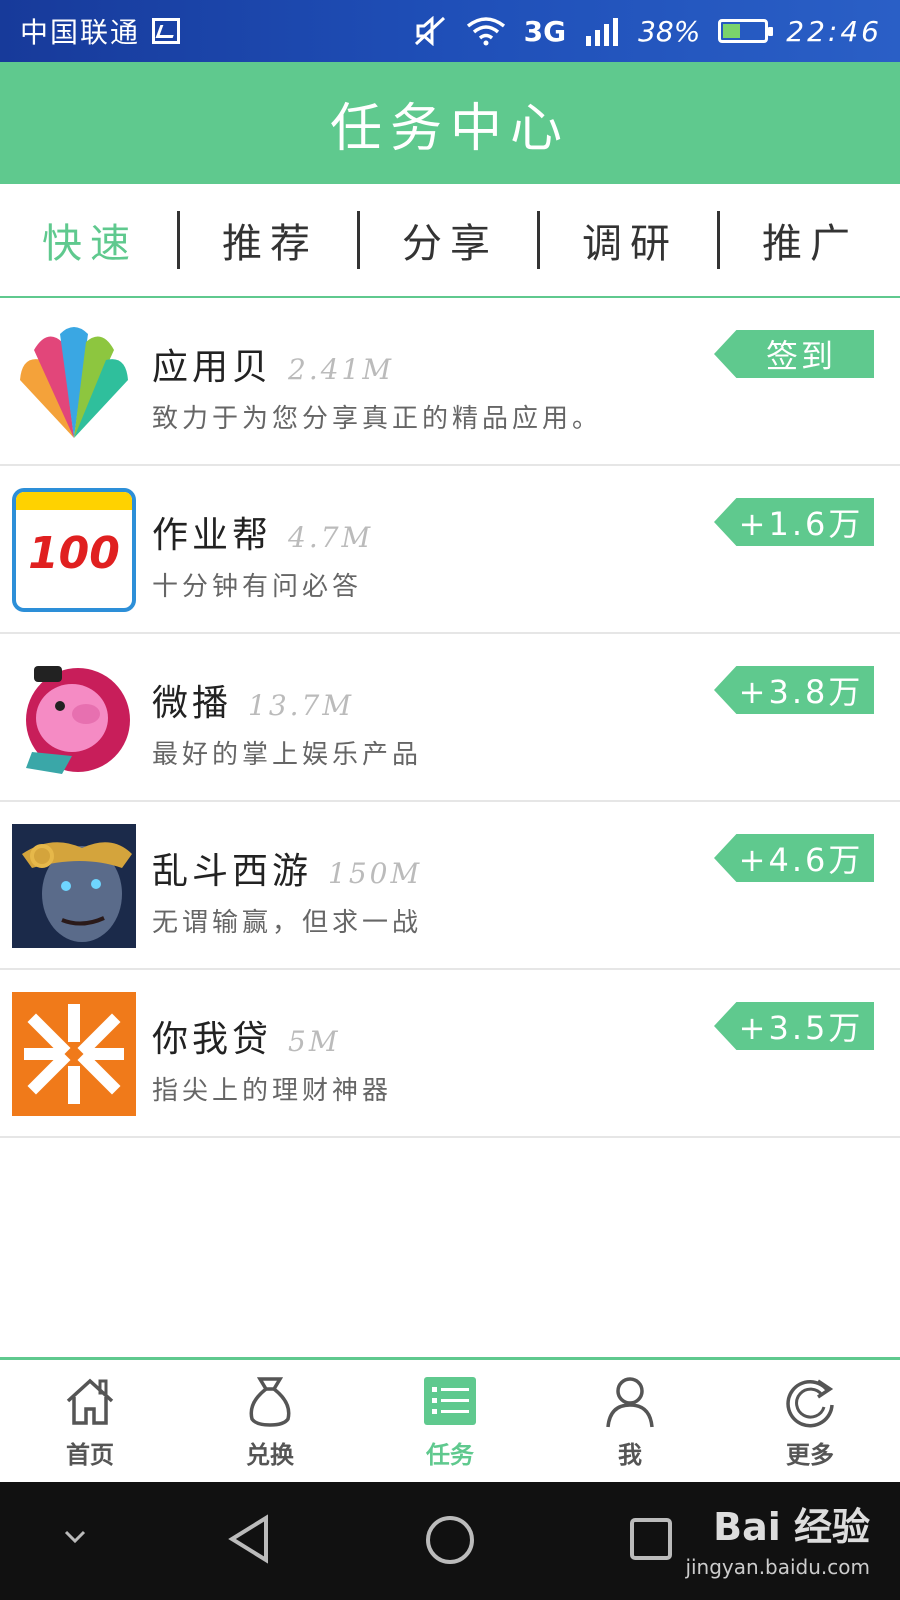  Describe the element at coordinates (74, 718) in the screenshot. I see `weibo-pig-app-icon` at that location.